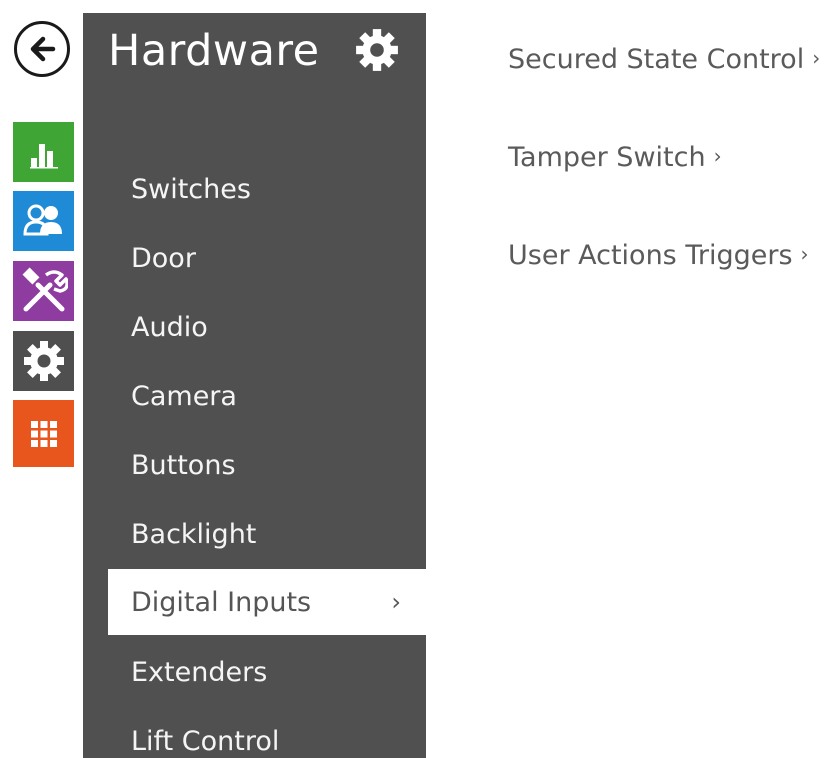  I want to click on tools-icon, so click(45, 289).